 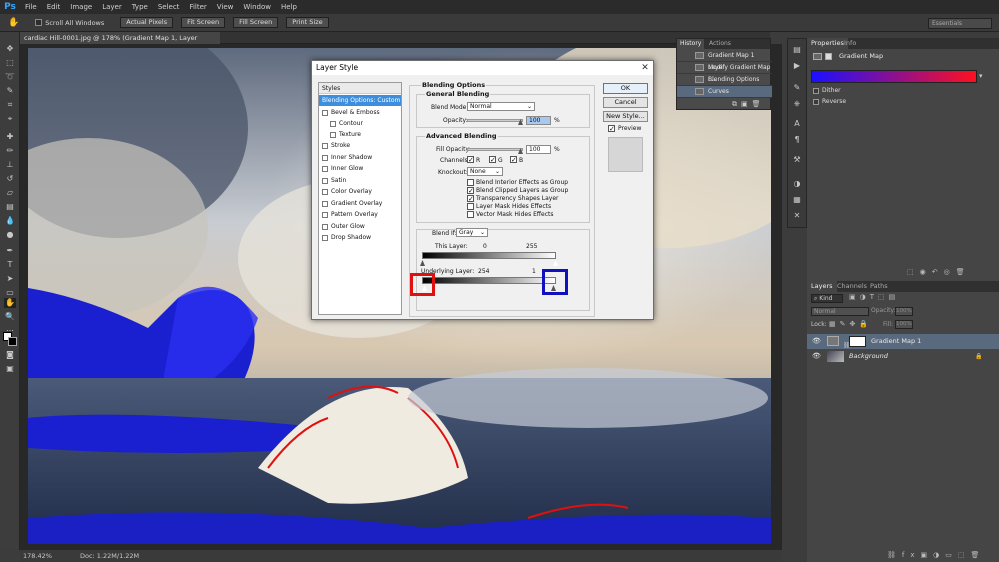 I want to click on fill-screen-button: Fill Screen, so click(x=256, y=22).